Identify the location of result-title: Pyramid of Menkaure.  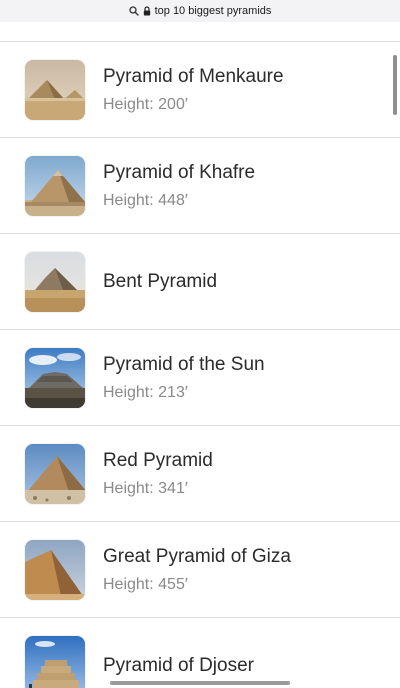
(193, 76).